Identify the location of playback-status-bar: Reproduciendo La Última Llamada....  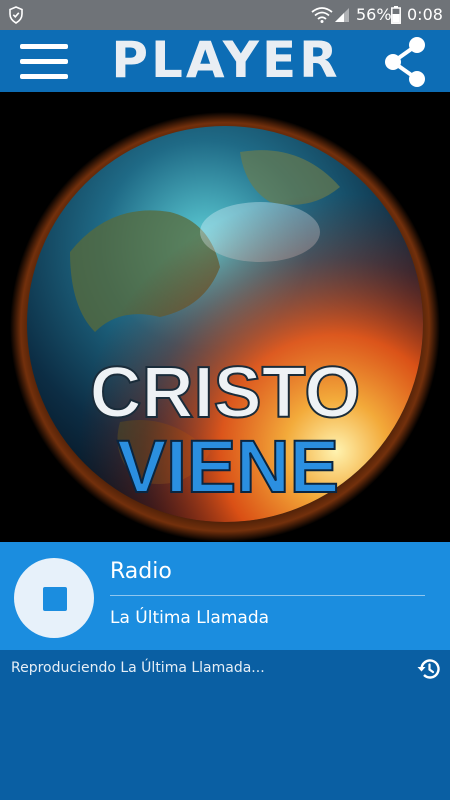
(225, 670).